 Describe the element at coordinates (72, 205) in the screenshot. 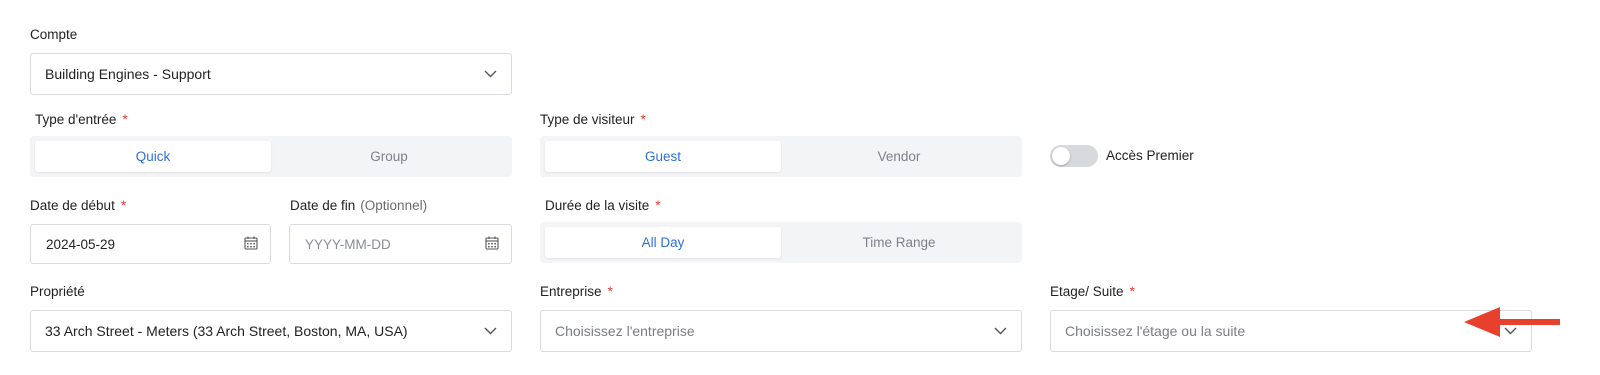

I see `date-debut-label-text: Date de début` at that location.